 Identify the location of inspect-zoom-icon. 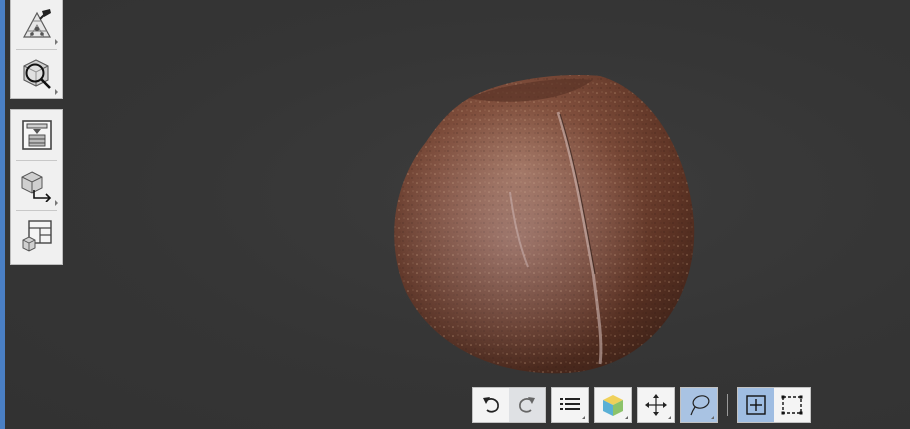
(36, 74).